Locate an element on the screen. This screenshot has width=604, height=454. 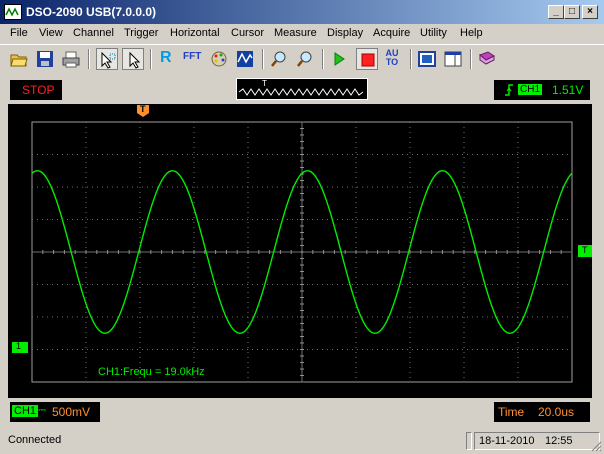
pointer-select-icon is located at coordinates (107, 59).